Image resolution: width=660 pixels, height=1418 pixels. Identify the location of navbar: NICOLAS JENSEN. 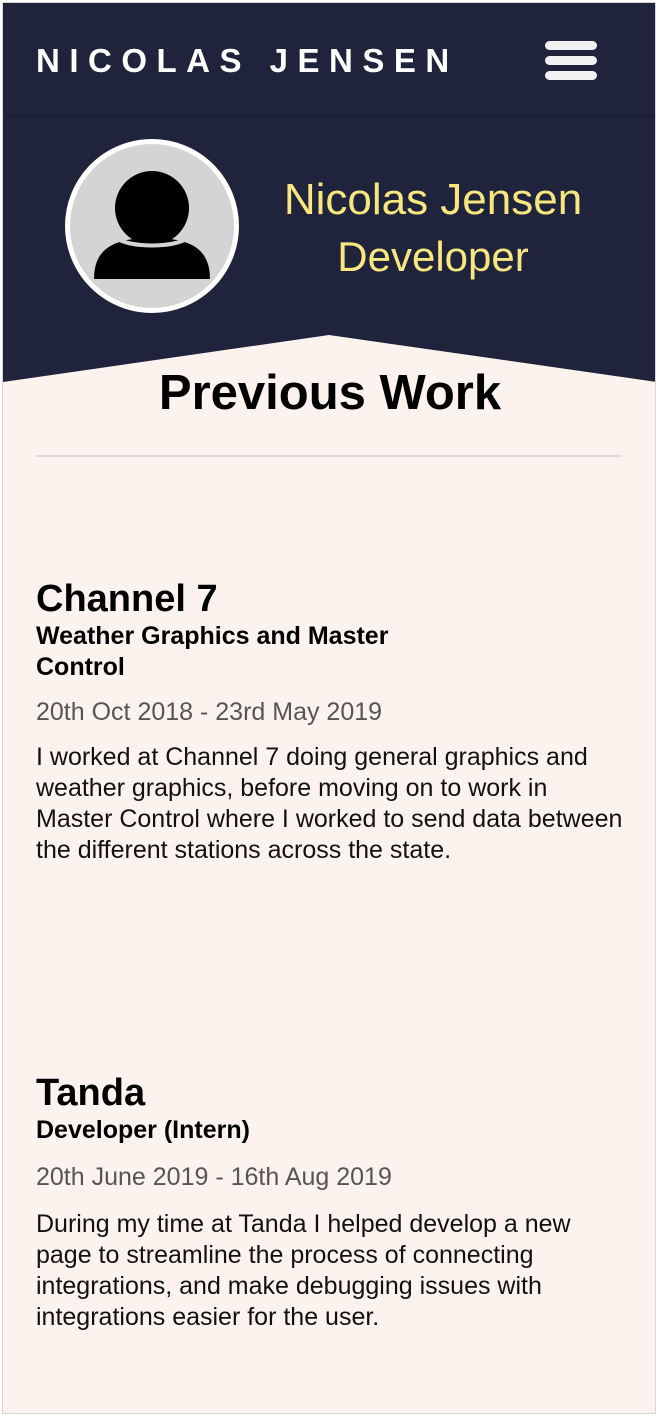
(329, 59).